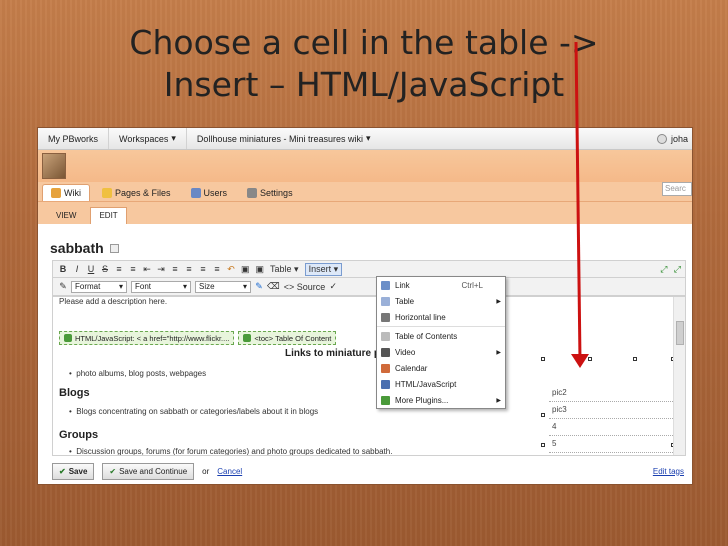 This screenshot has width=728, height=546. I want to click on table-cells: pic2 pic3 4 5 6, so click(616, 420).